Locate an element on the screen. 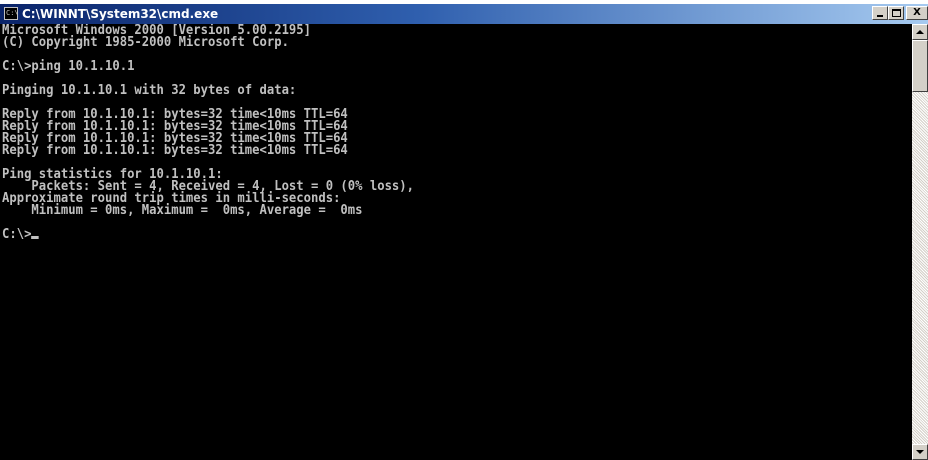  maximize-icon is located at coordinates (896, 13).